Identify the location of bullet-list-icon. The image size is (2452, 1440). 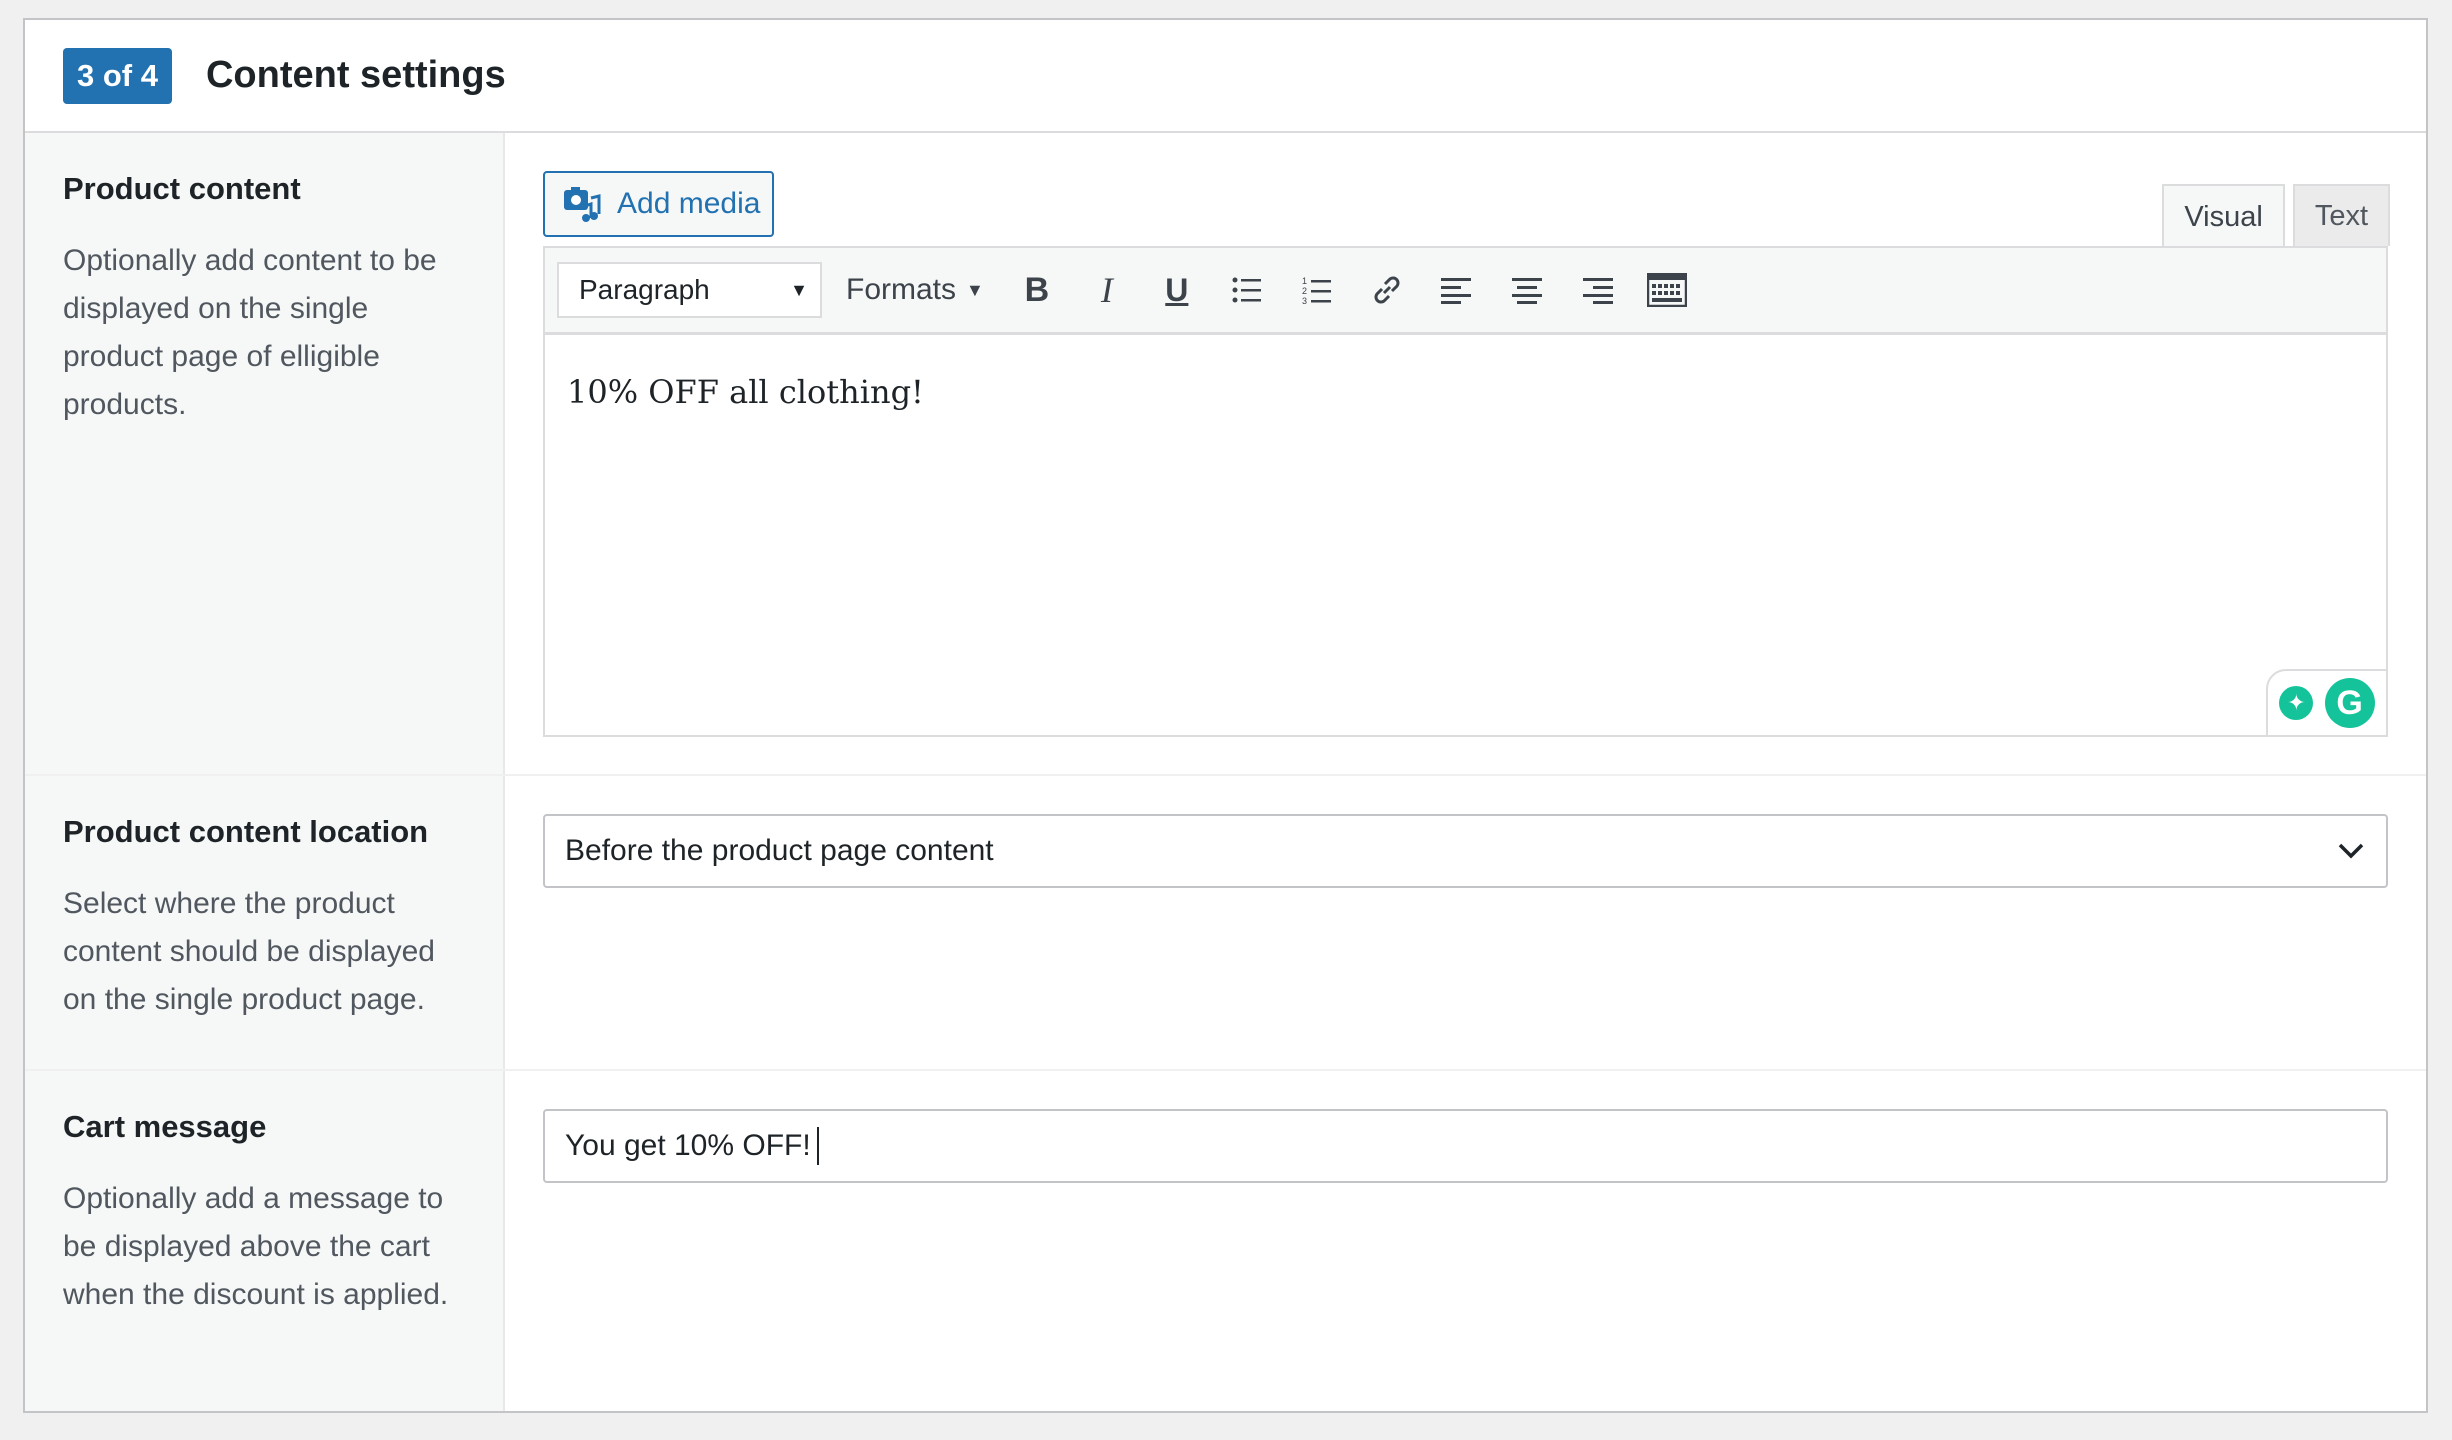
(1246, 290).